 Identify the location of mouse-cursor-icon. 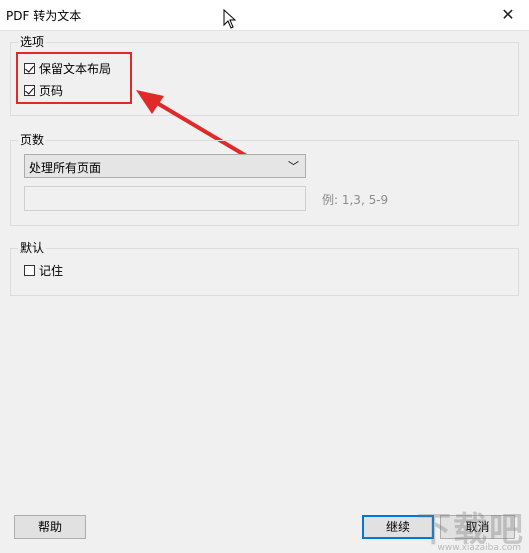
(230, 19).